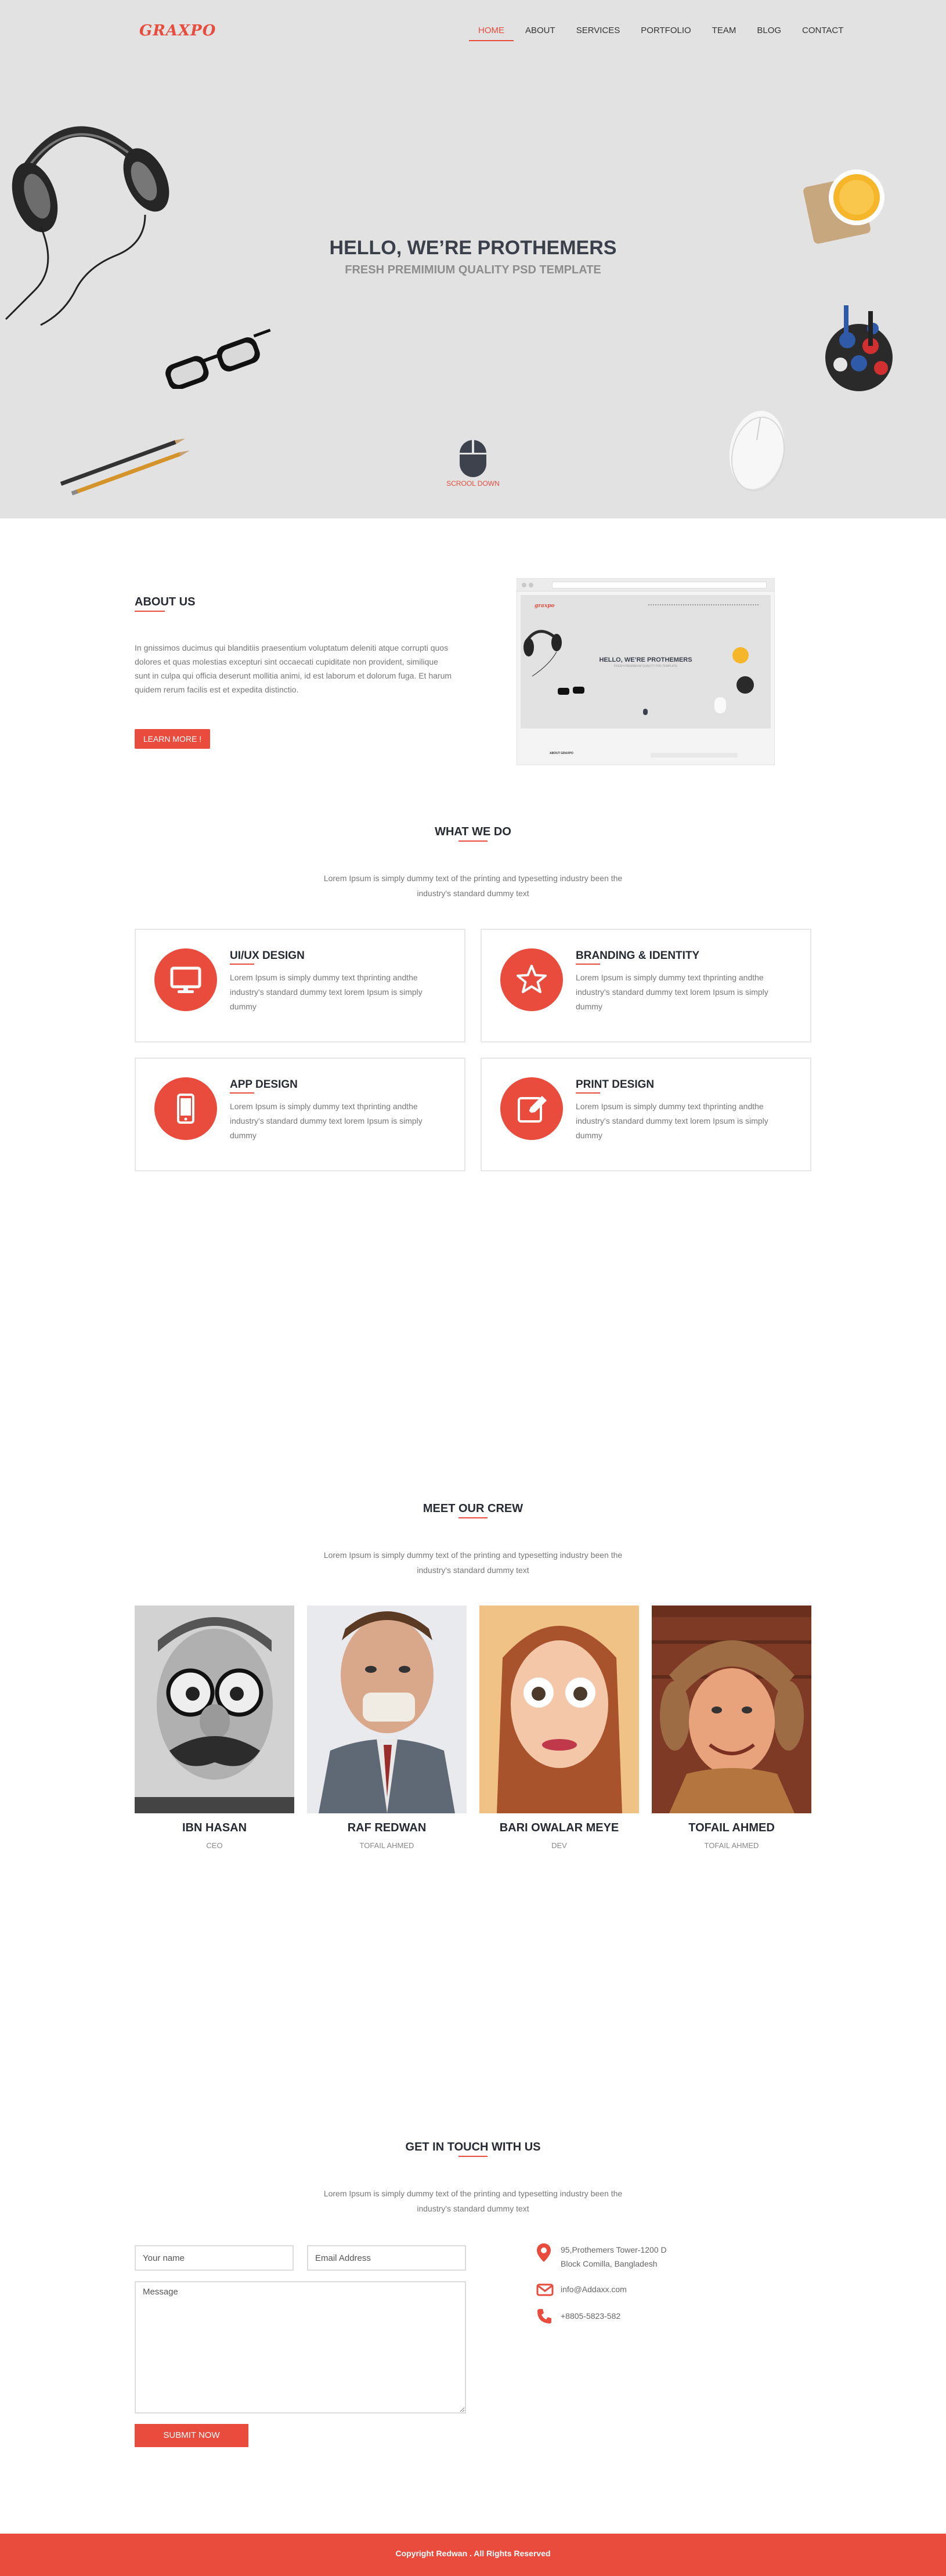  Describe the element at coordinates (559, 1846) in the screenshot. I see `member-role: DEV` at that location.